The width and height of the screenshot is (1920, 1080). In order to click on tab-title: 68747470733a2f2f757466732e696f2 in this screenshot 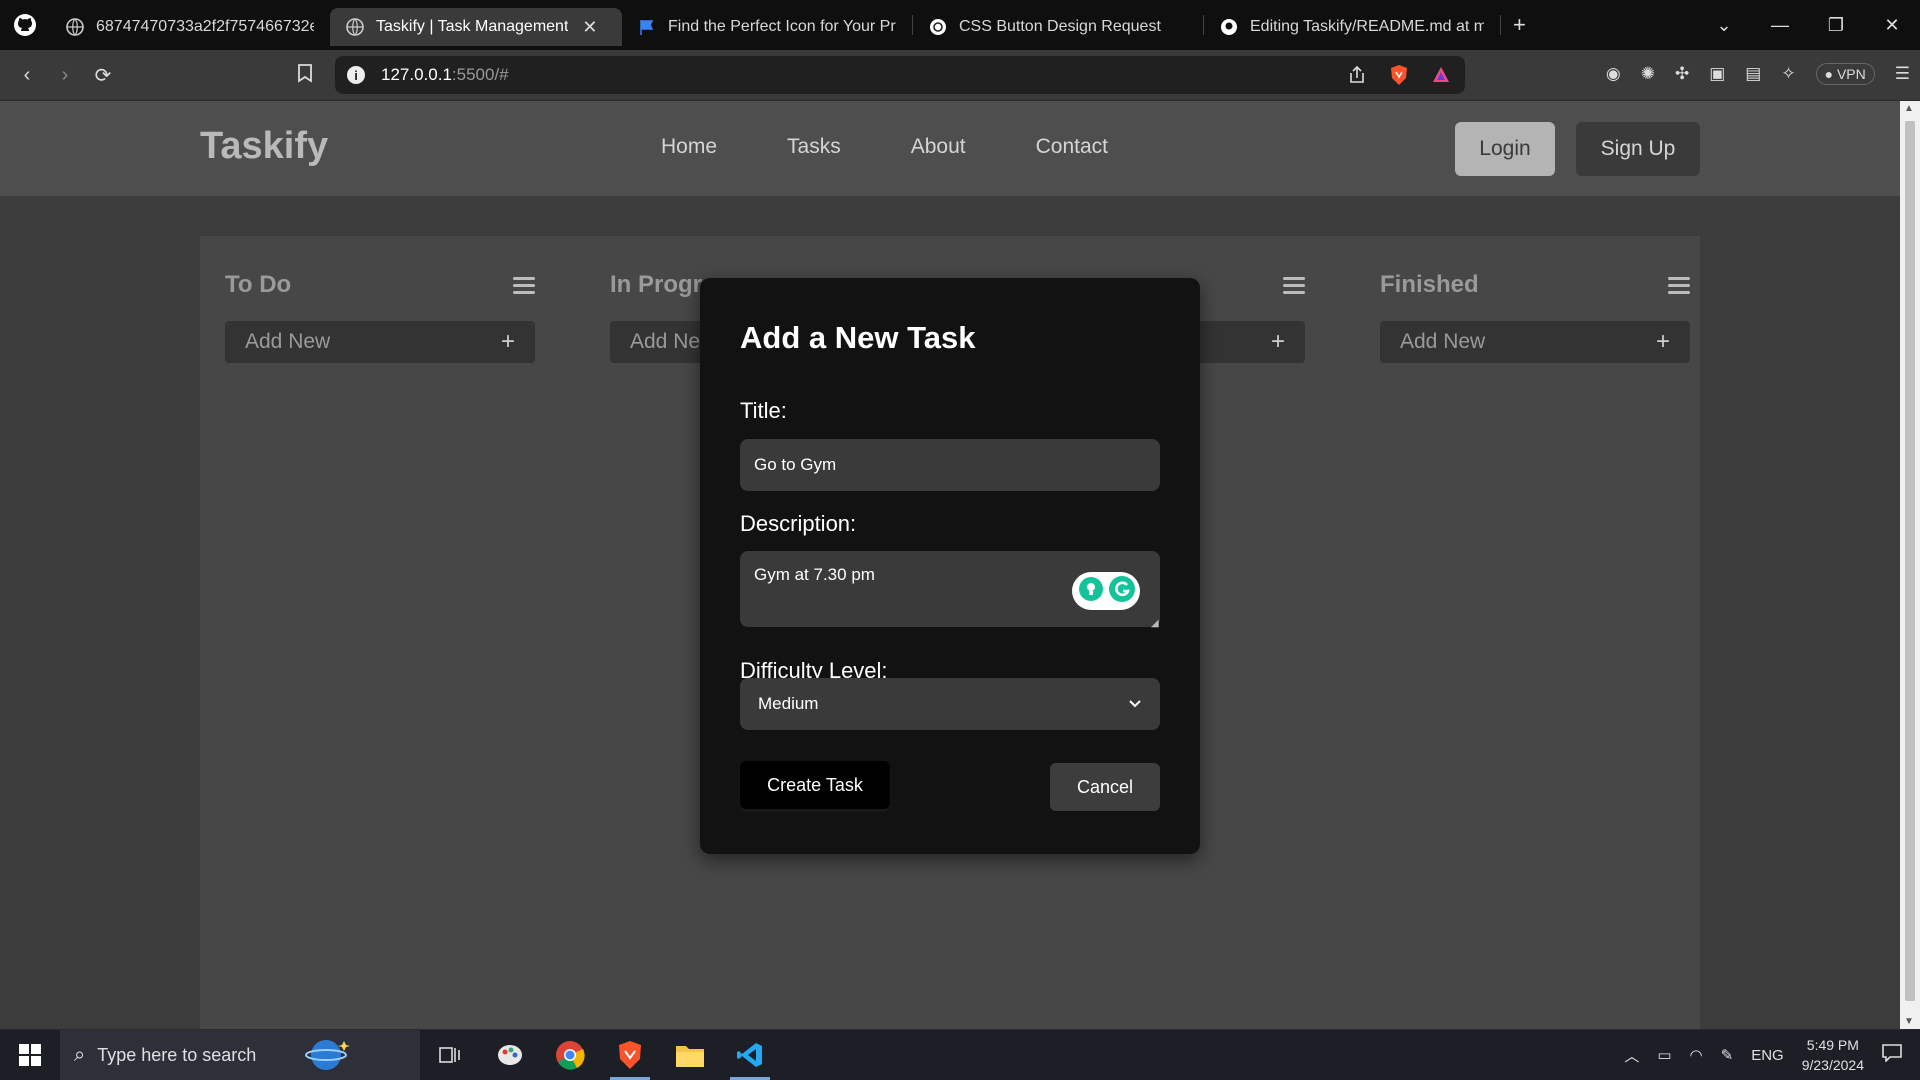, I will do `click(205, 26)`.